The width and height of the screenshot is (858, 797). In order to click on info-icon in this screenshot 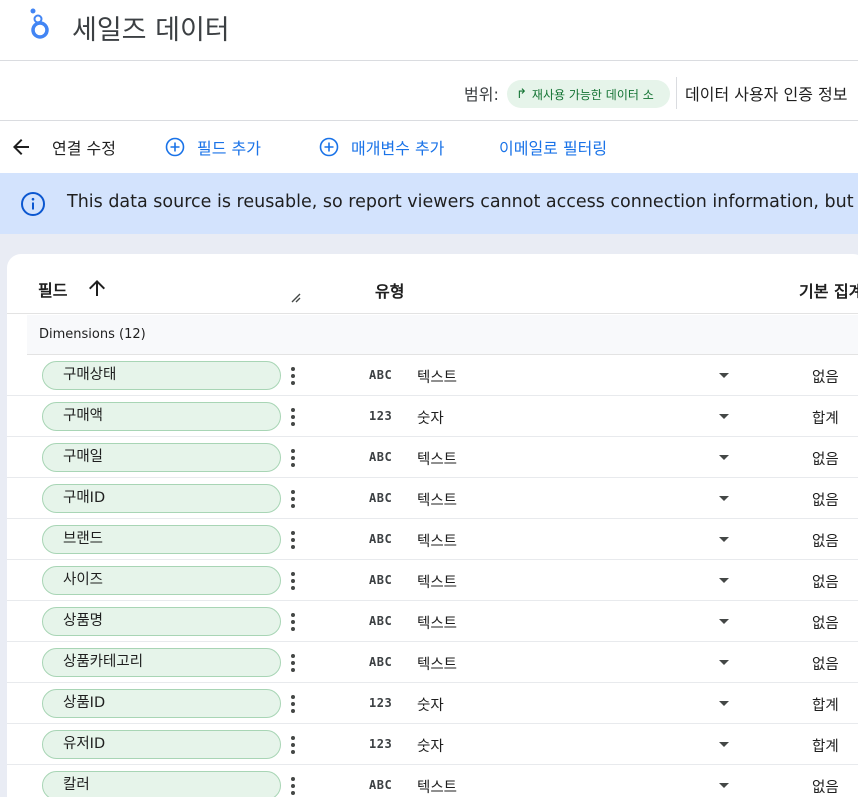, I will do `click(33, 204)`.